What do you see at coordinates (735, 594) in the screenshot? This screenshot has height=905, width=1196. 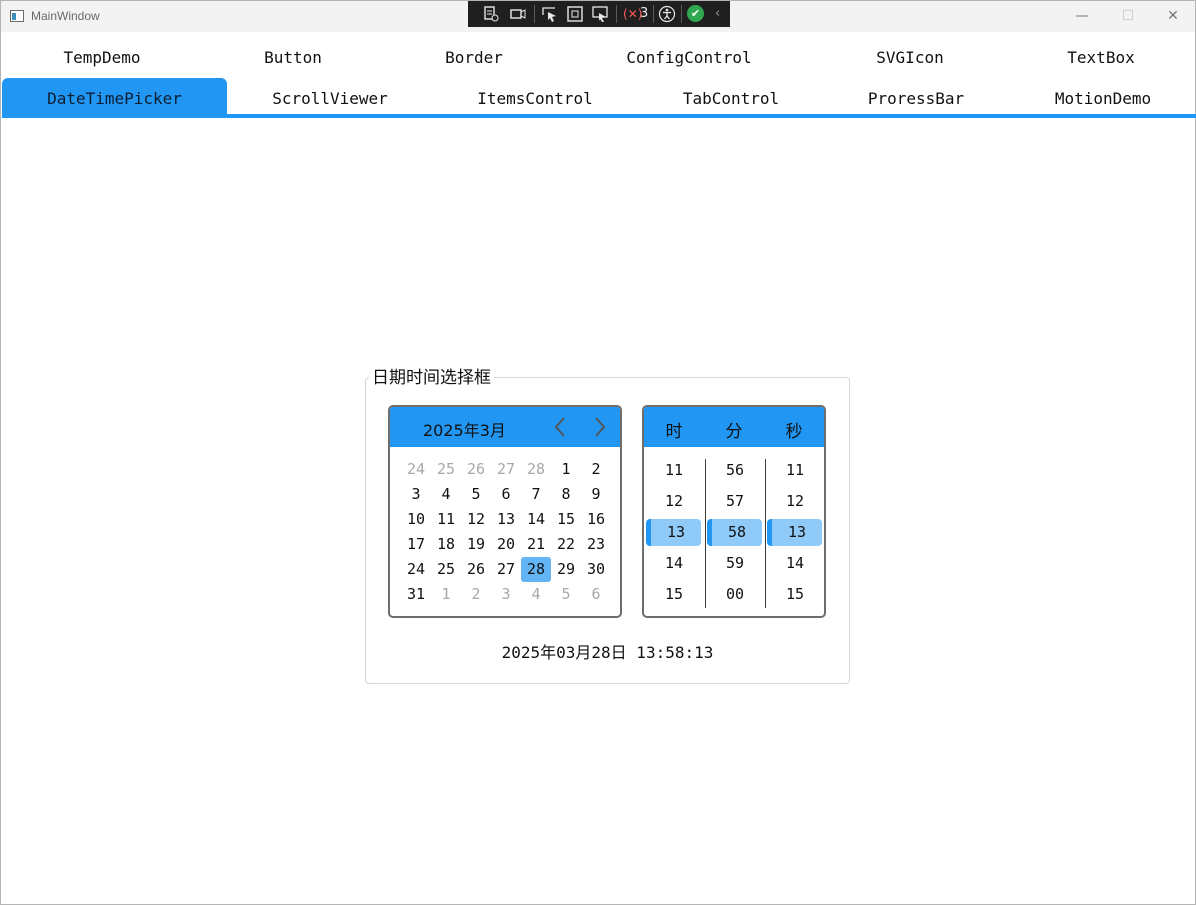 I see `time-value: 00` at bounding box center [735, 594].